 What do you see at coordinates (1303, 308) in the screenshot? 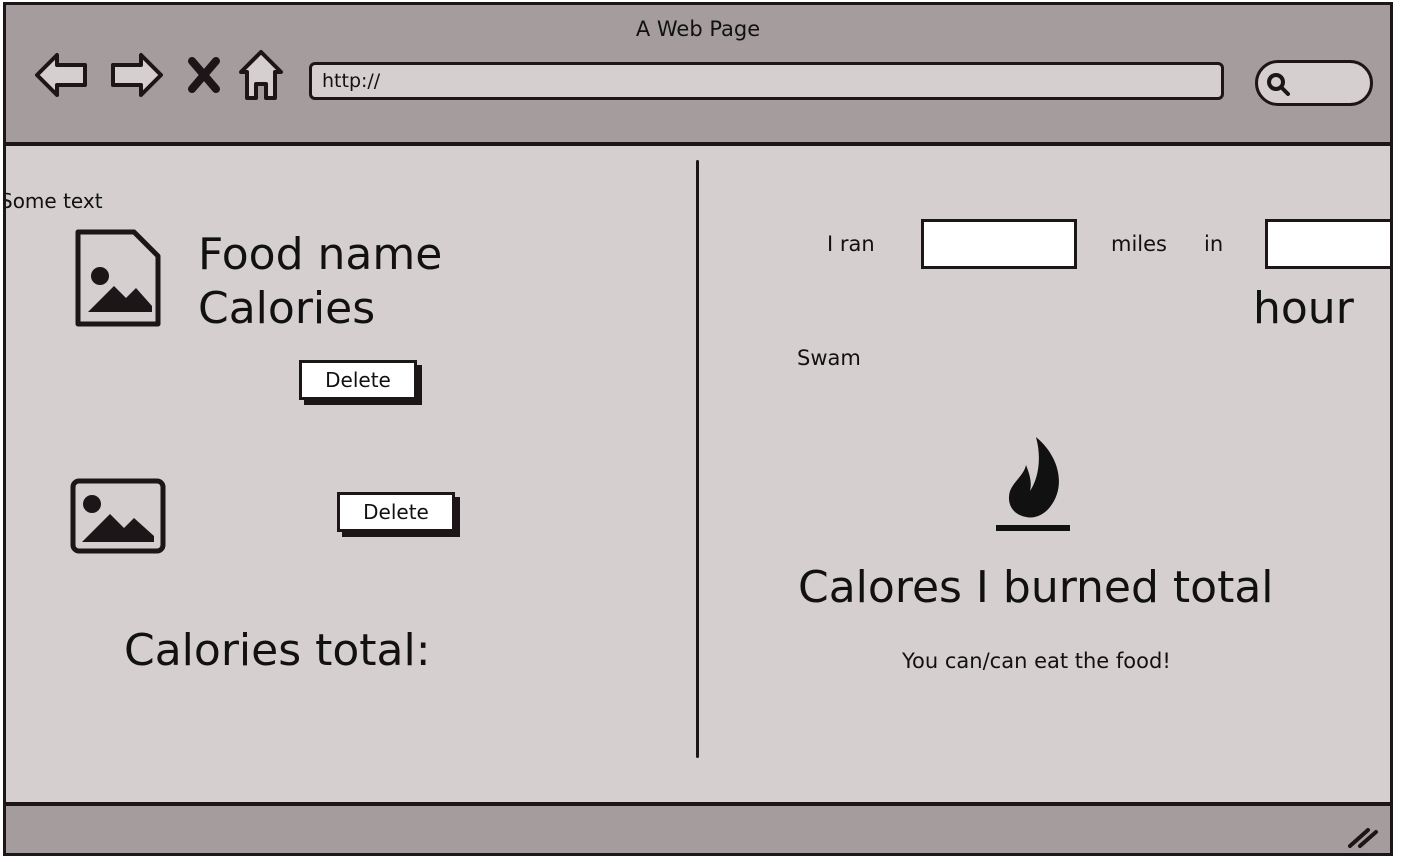
I see `hour-label: hour` at bounding box center [1303, 308].